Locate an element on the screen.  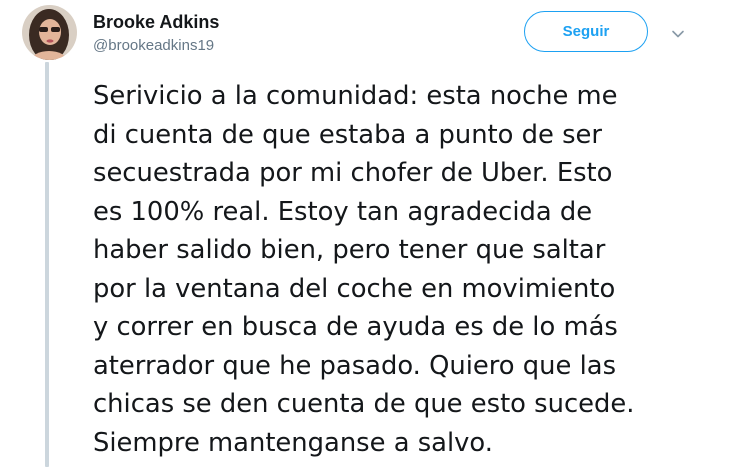
more-options-button is located at coordinates (678, 34).